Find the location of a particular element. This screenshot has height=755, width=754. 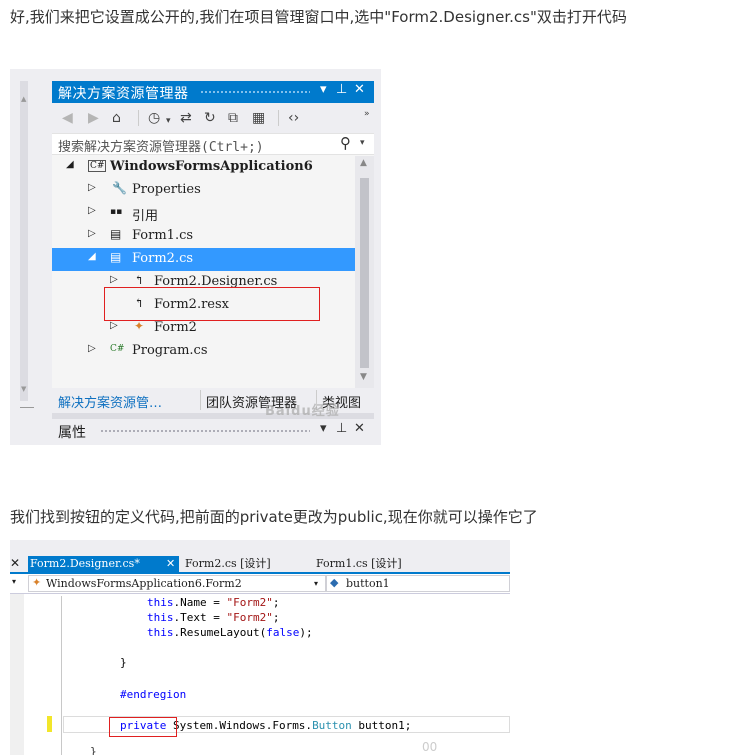

code-text: button1; is located at coordinates (381, 725).